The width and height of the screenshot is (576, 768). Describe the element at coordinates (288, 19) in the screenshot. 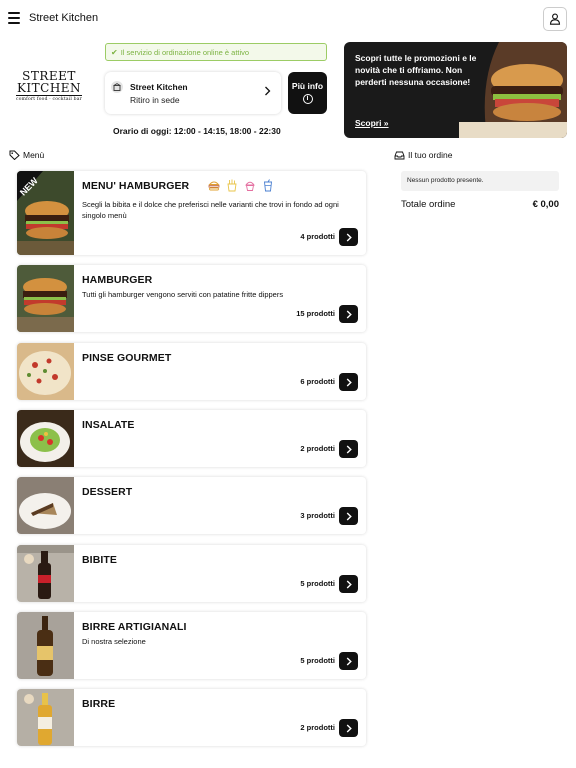

I see `top-bar: Street Kitchen` at that location.